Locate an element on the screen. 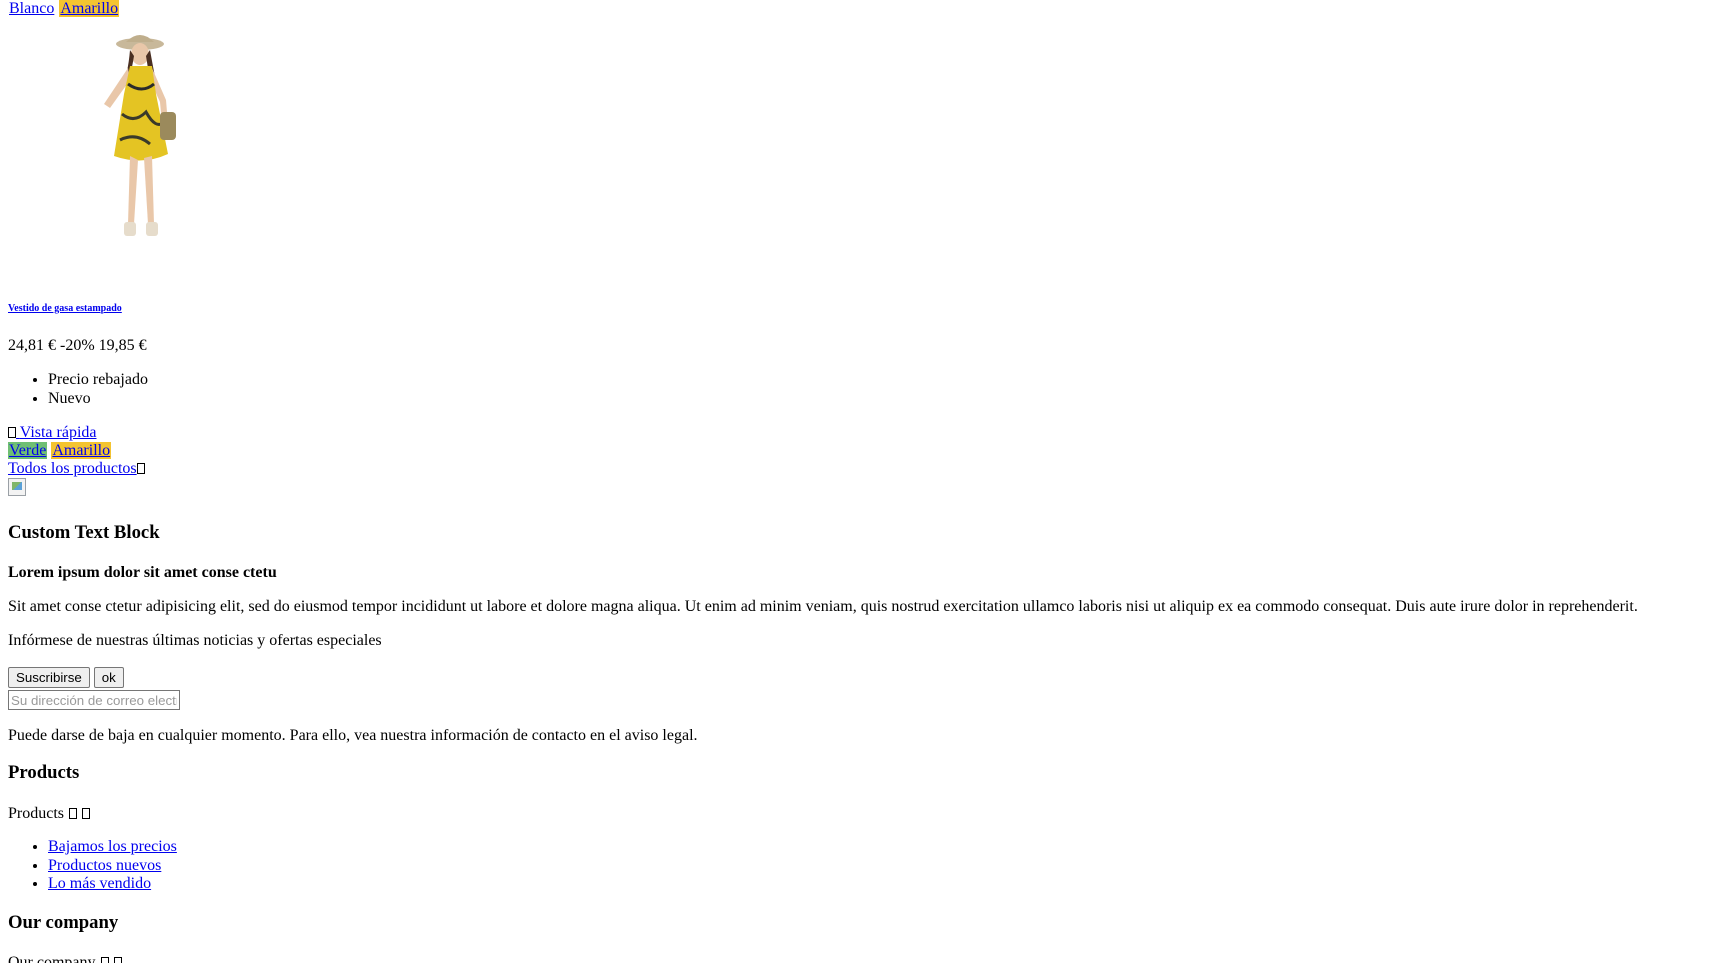  footer-products-toggle: Products is located at coordinates (49, 814).